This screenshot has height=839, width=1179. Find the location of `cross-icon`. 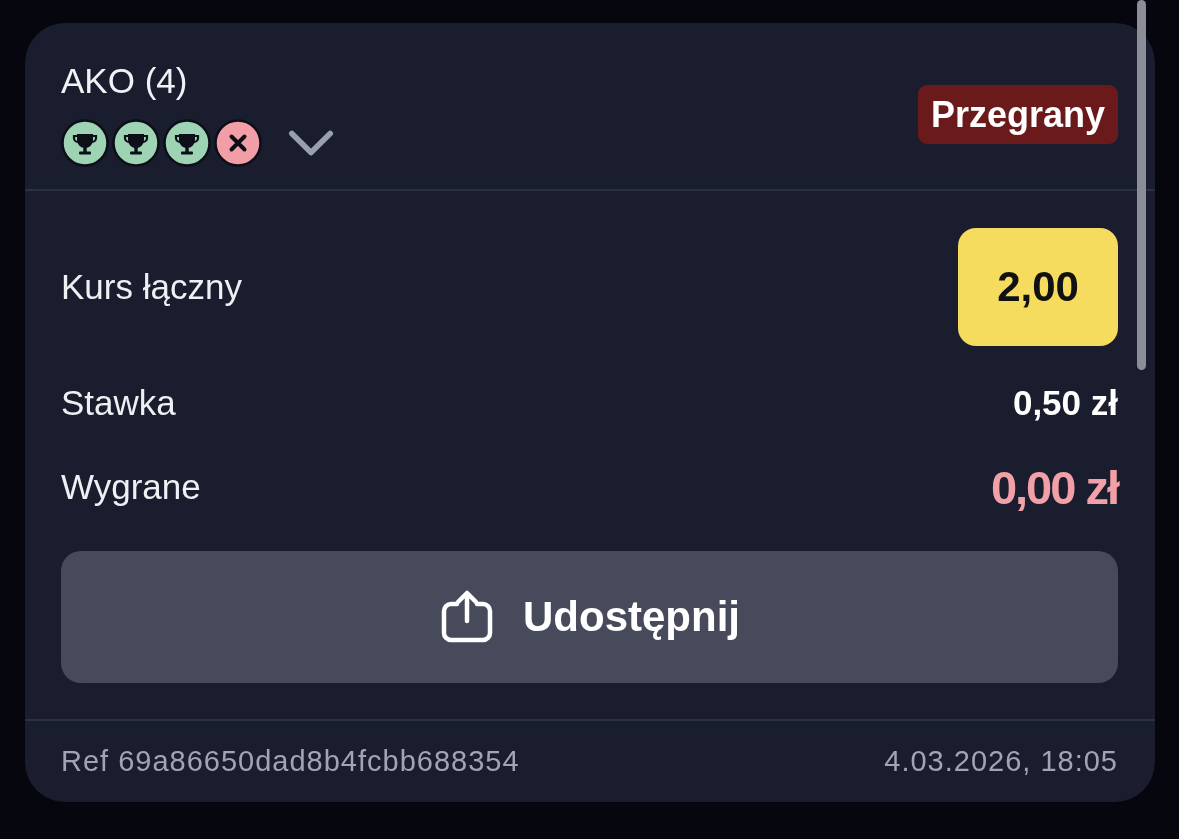

cross-icon is located at coordinates (238, 143).